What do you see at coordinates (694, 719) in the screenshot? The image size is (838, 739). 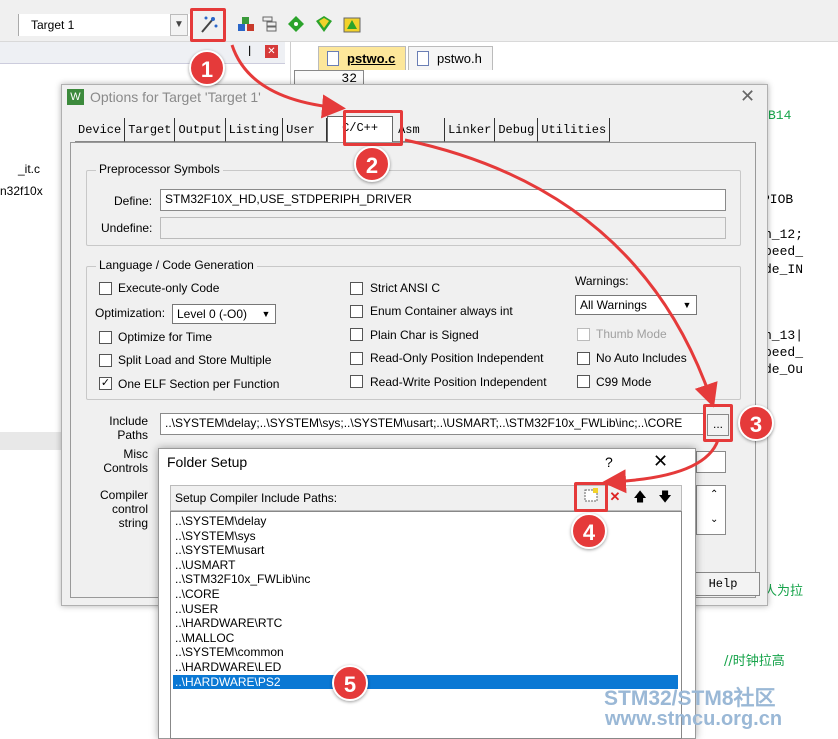 I see `watermark-url: www.stmcu.org.cn` at bounding box center [694, 719].